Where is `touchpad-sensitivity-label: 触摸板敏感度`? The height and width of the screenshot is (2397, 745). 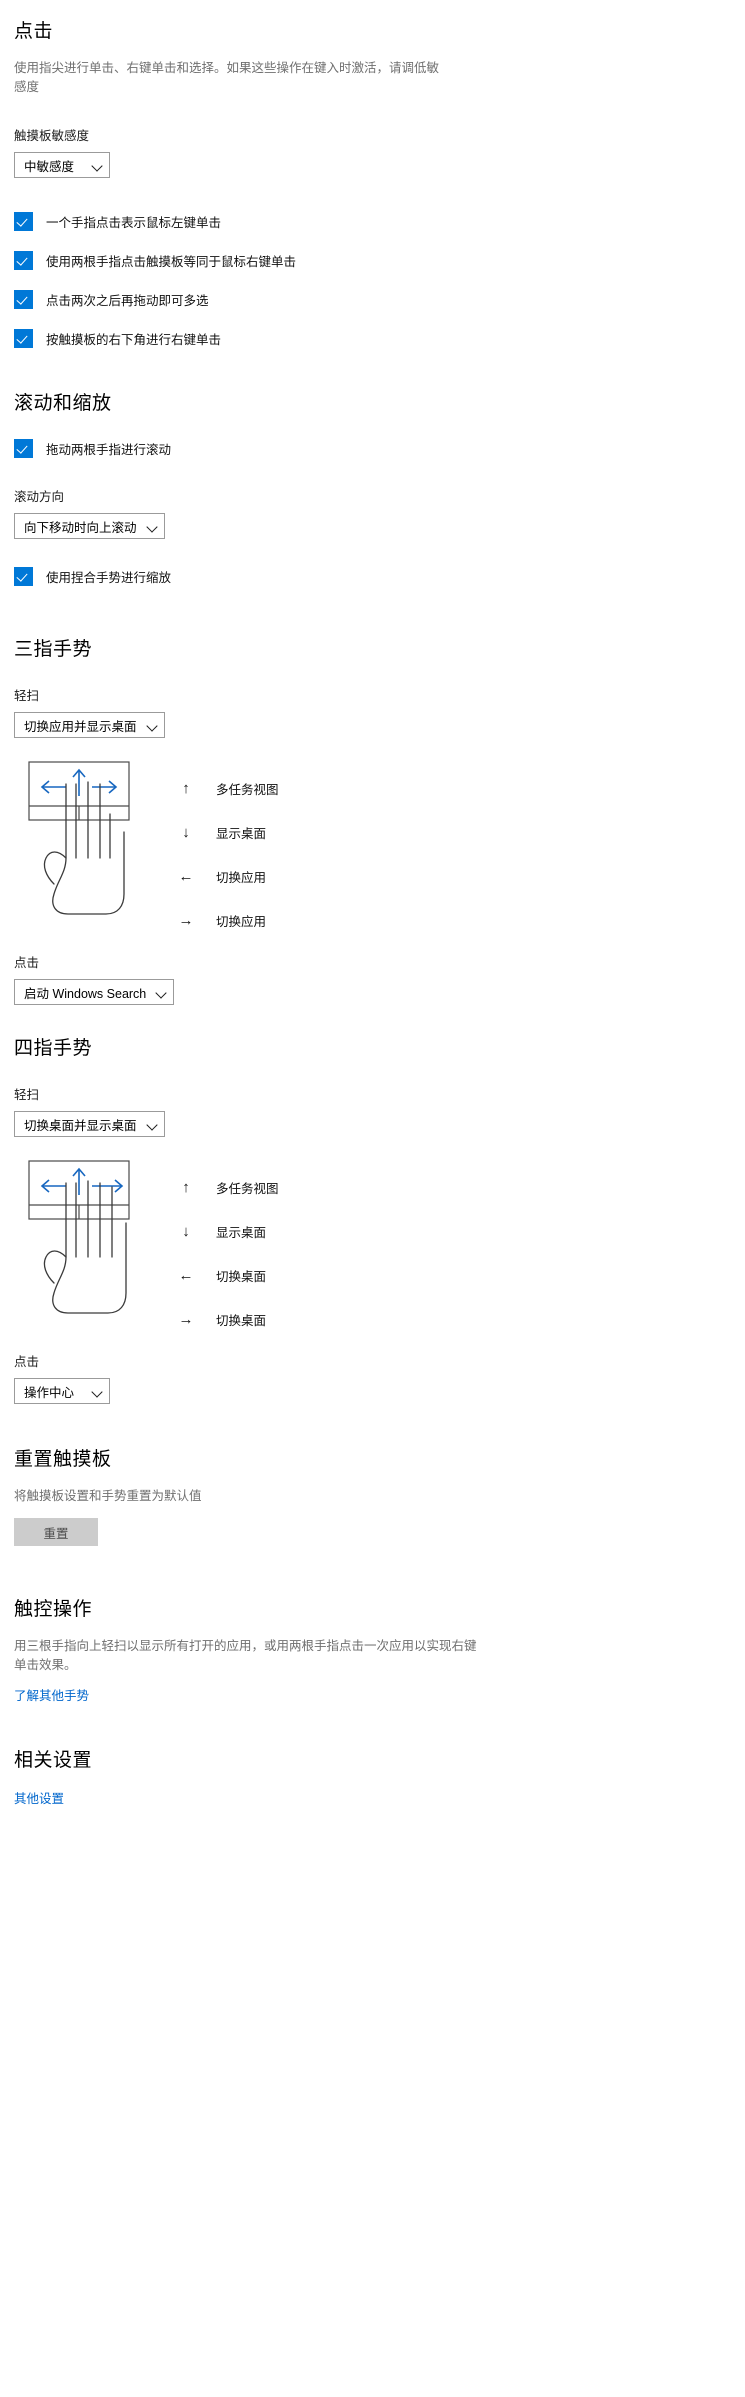 touchpad-sensitivity-label: 触摸板敏感度 is located at coordinates (52, 136).